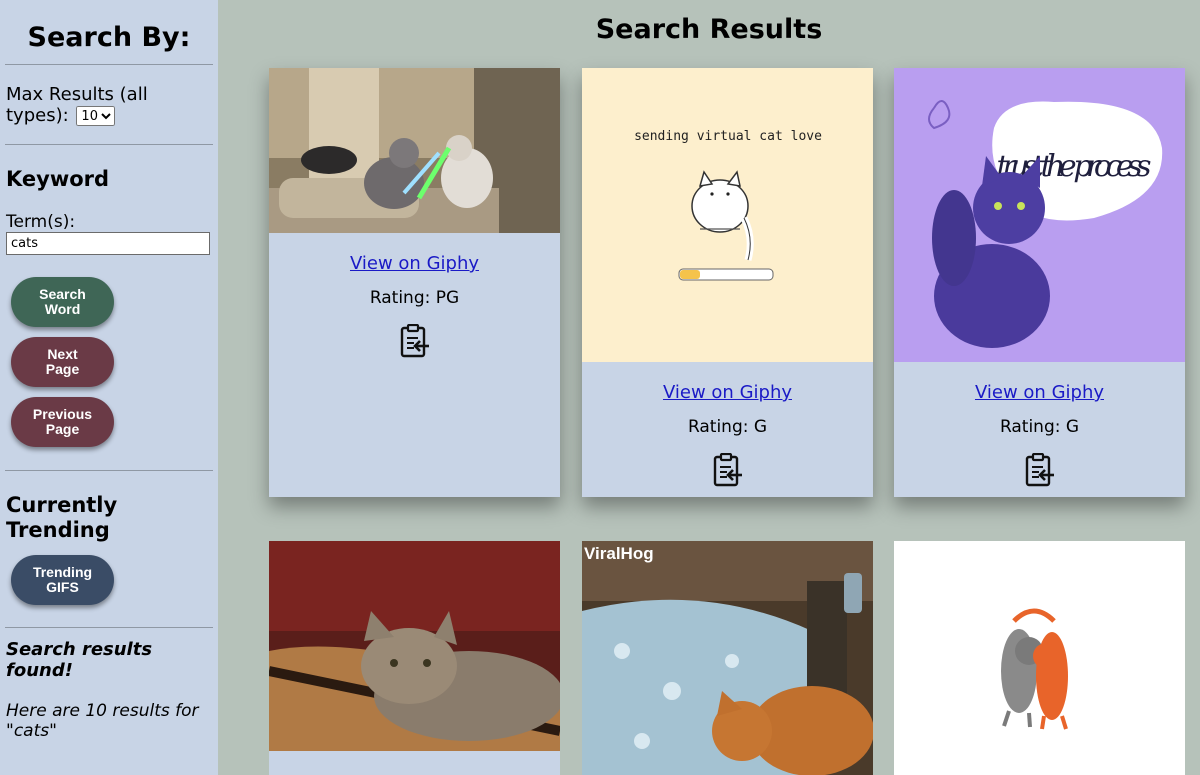  Describe the element at coordinates (109, 37) in the screenshot. I see `sidebar-heading: Search By:` at that location.